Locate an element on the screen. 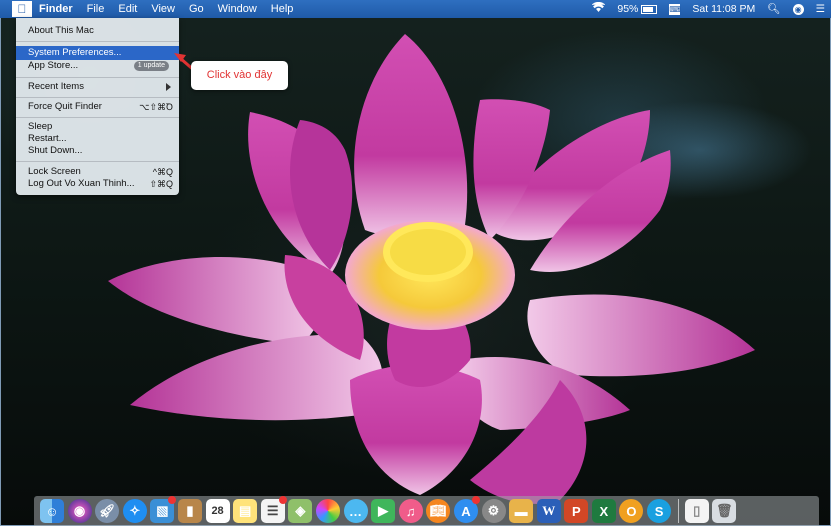 This screenshot has height=526, width=831. menu-file: File is located at coordinates (96, 9).